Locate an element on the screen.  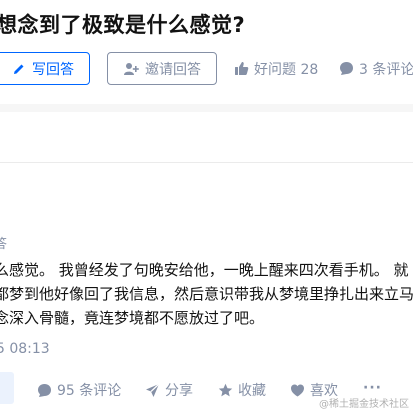
heart-icon is located at coordinates (297, 390).